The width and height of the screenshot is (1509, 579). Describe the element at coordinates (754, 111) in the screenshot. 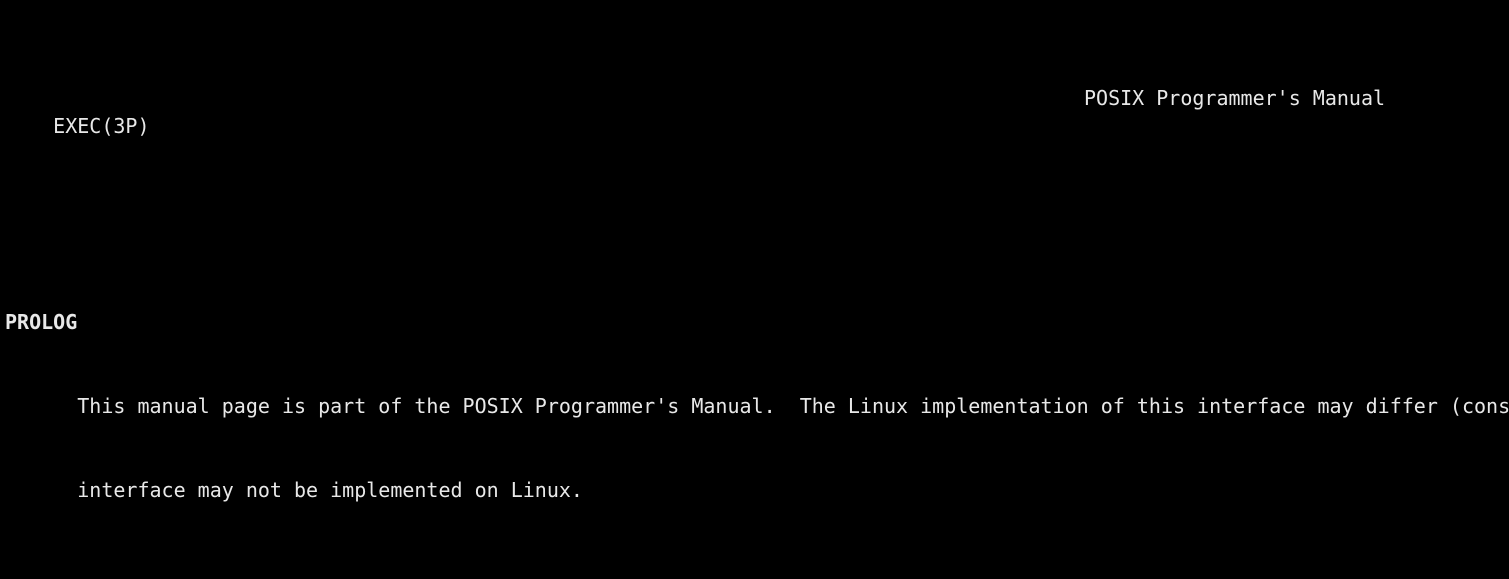

I see `man-page-header: EXEC(3P) POSIX Programmer's Manual` at that location.